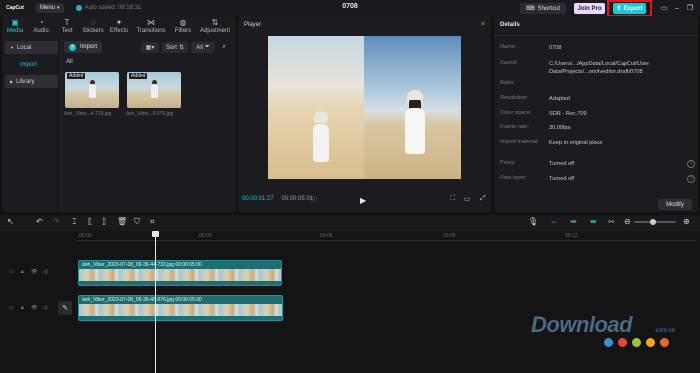 Image resolution: width=700 pixels, height=373 pixels. I want to click on detail-key: Color space:, so click(516, 113).